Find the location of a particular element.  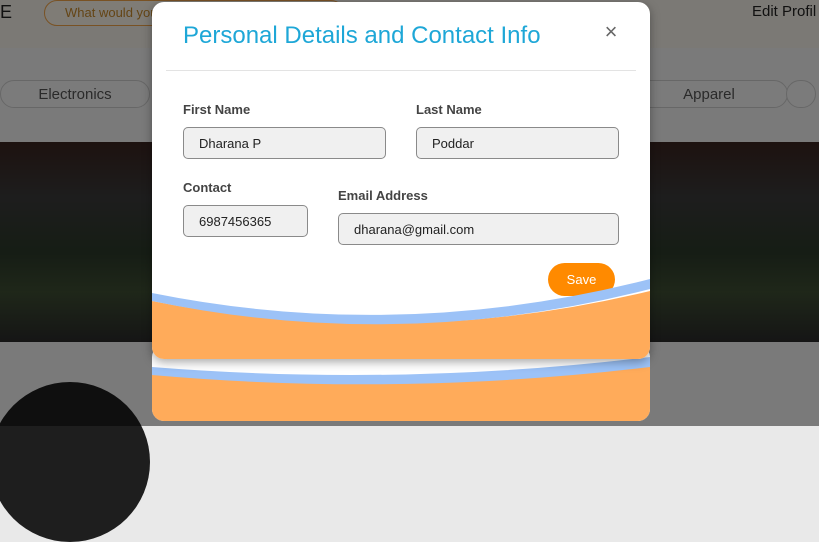

contact-label: Contact is located at coordinates (207, 187).